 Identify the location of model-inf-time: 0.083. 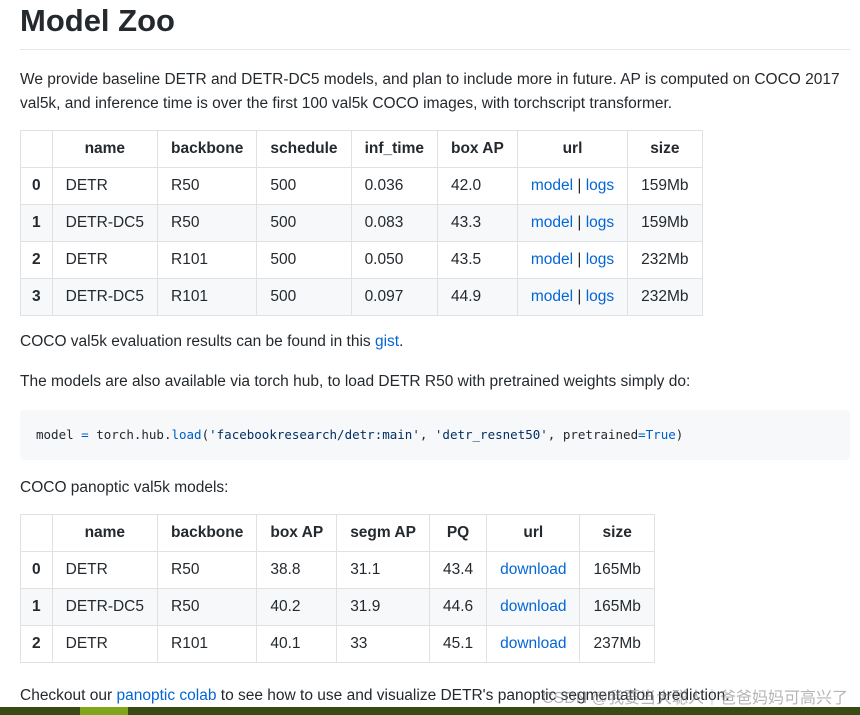
(394, 223).